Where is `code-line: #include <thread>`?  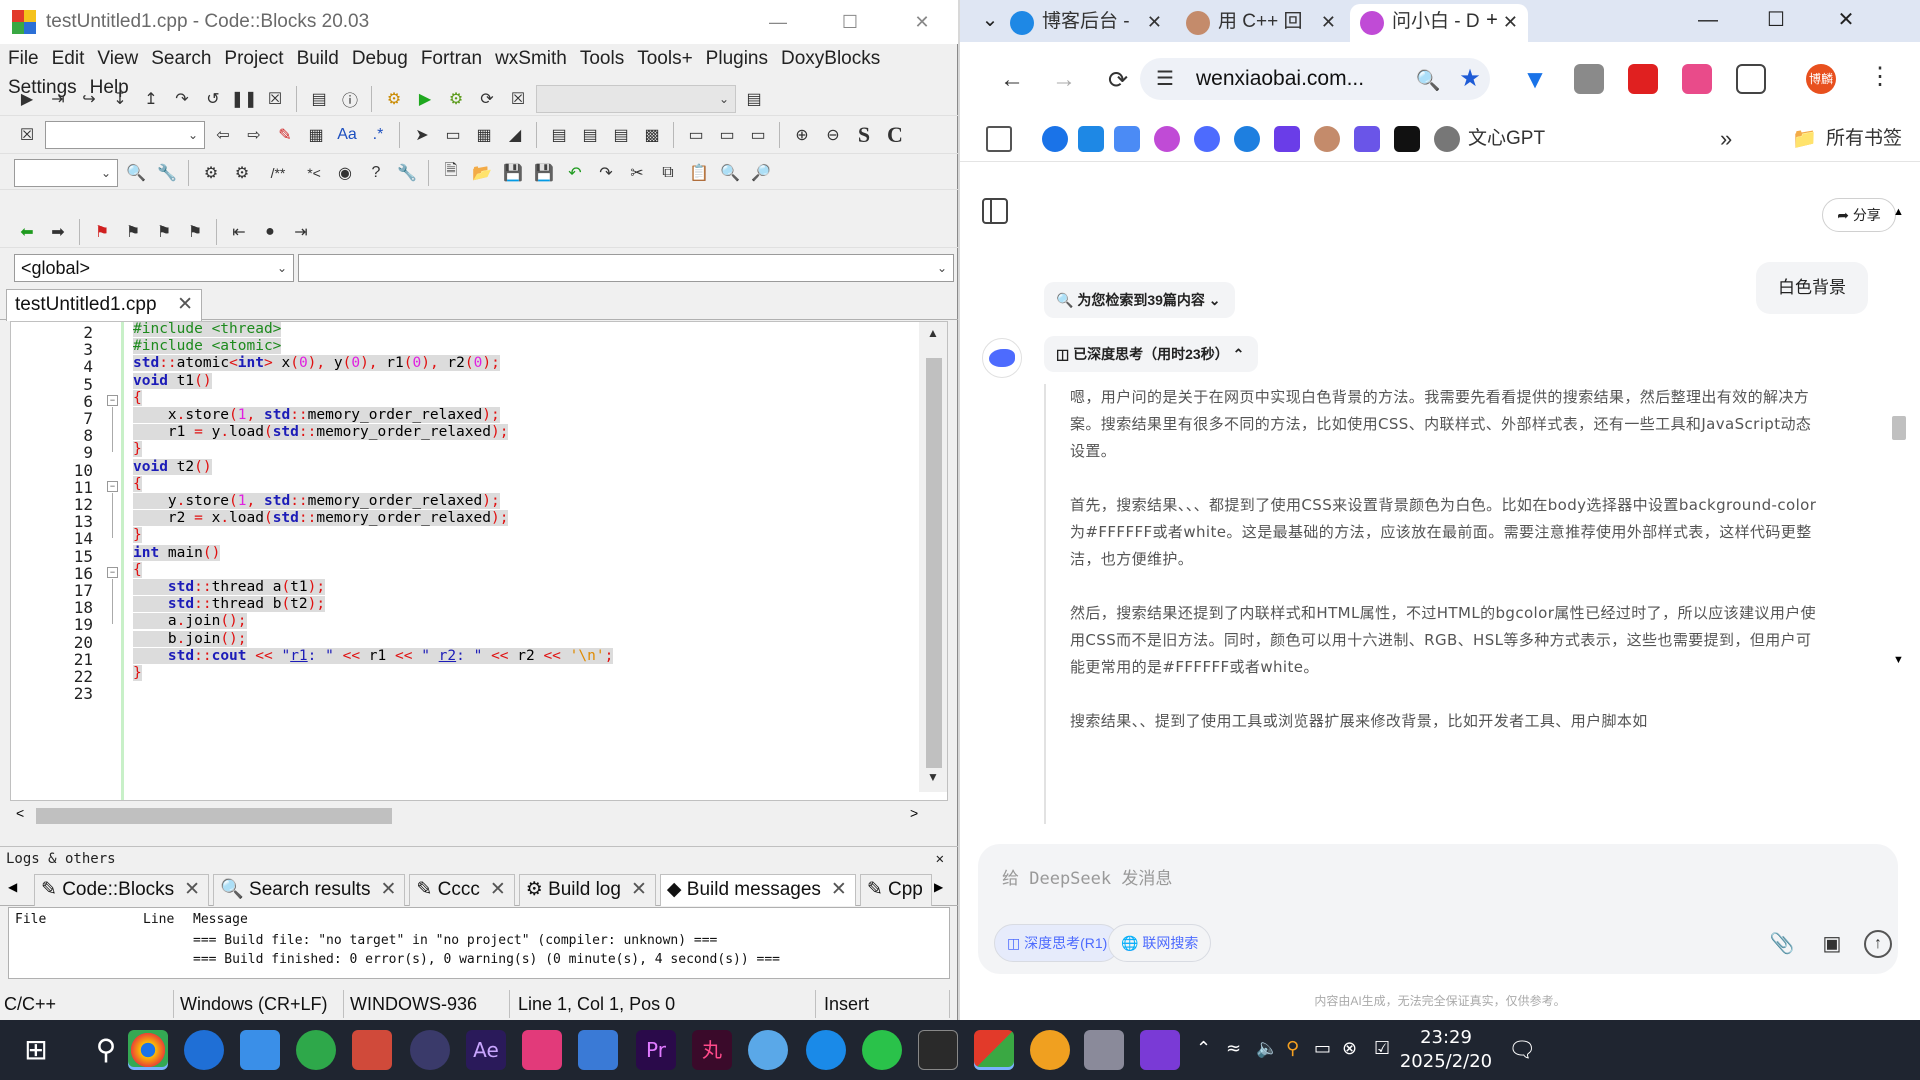 code-line: #include <thread> is located at coordinates (207, 330).